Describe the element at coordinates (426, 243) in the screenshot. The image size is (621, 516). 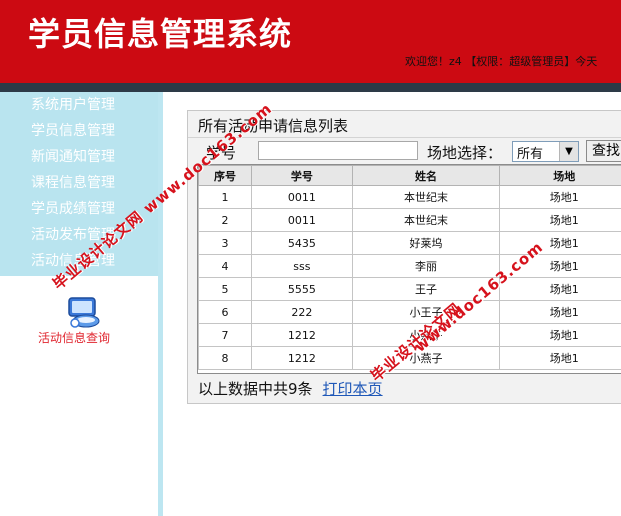
I see `cell-name: 好莱坞` at that location.